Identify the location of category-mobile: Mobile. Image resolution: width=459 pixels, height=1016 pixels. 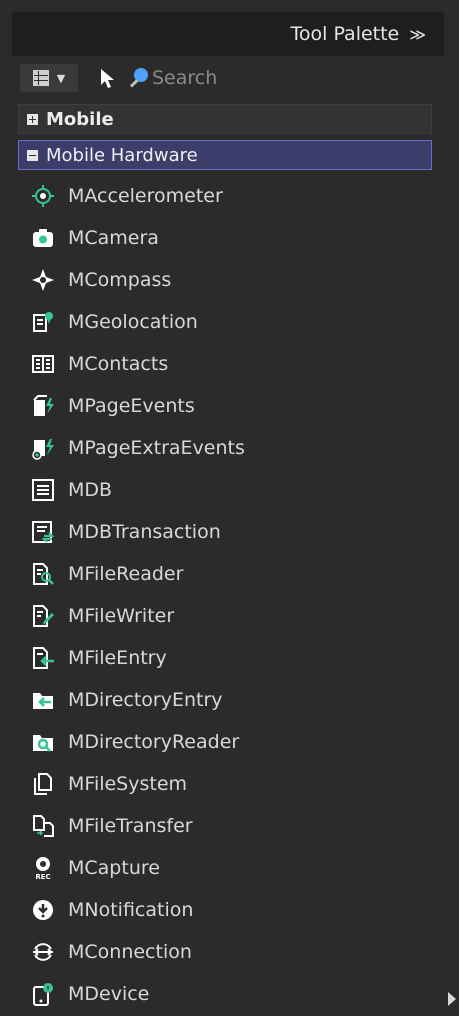
(225, 119).